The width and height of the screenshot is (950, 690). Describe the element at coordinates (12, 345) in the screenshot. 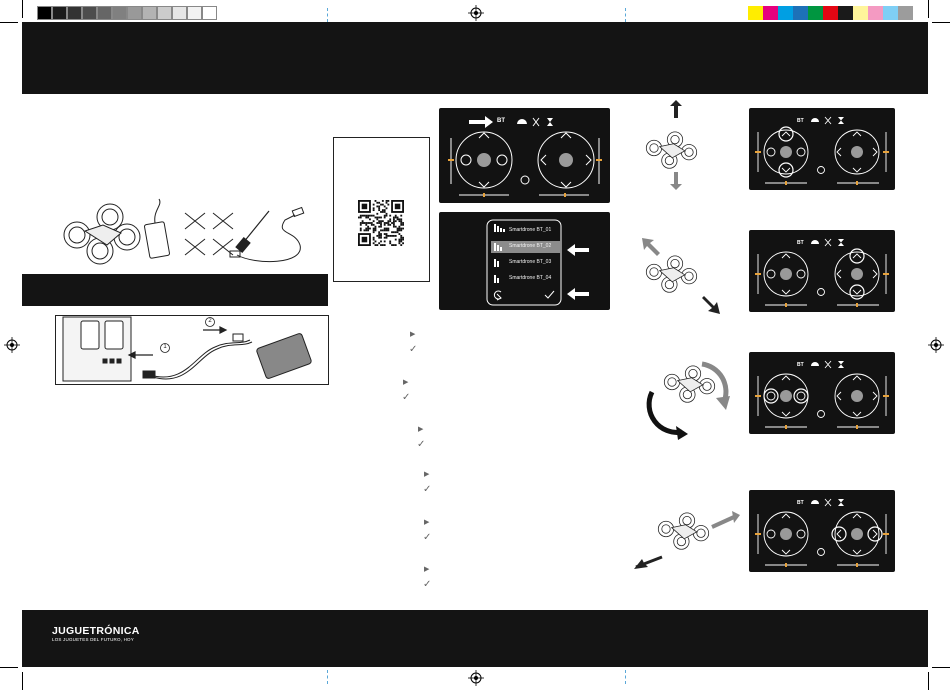

I see `registration-mark-left` at that location.